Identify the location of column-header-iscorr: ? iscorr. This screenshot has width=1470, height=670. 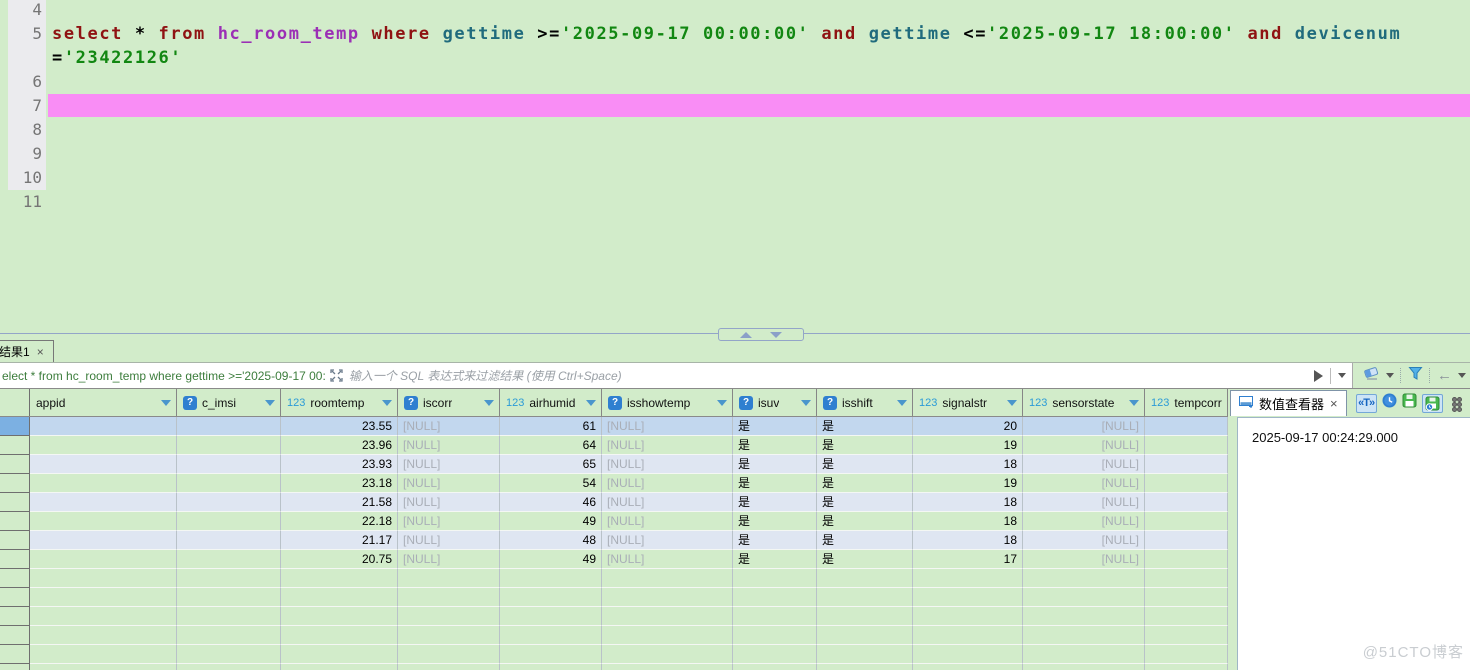
(449, 402).